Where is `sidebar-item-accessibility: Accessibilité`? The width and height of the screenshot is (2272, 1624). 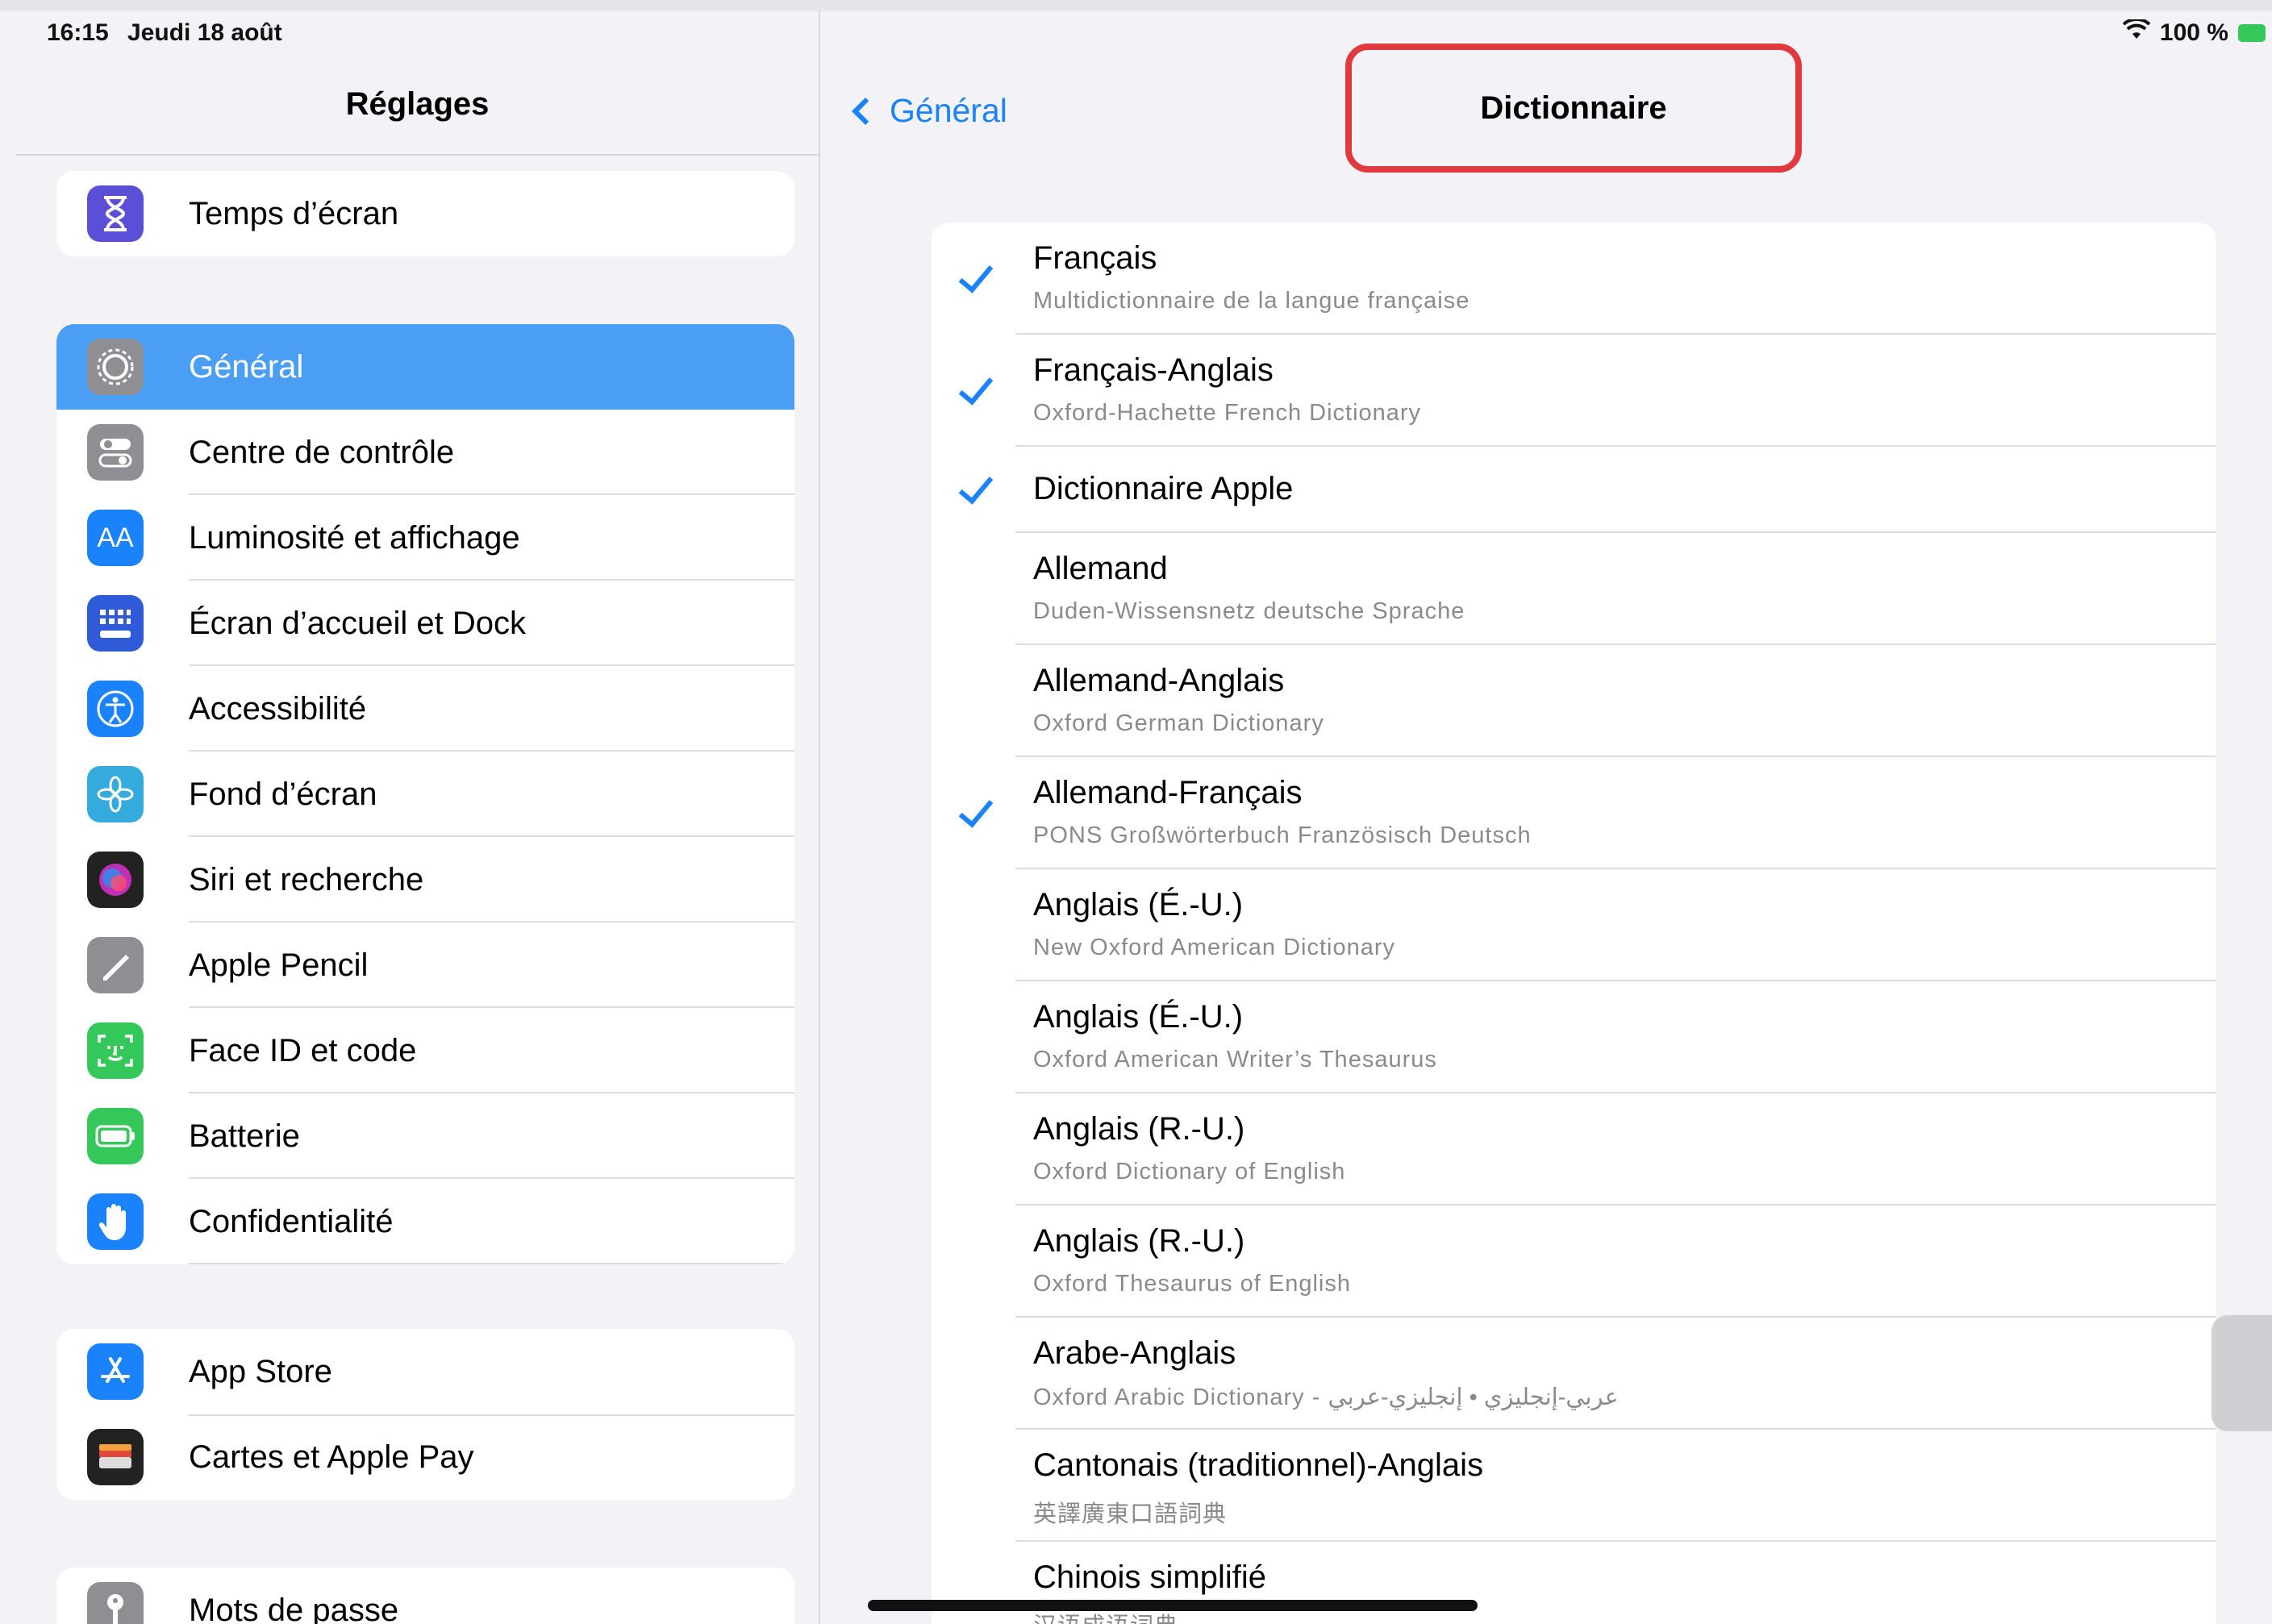 sidebar-item-accessibility: Accessibilité is located at coordinates (425, 709).